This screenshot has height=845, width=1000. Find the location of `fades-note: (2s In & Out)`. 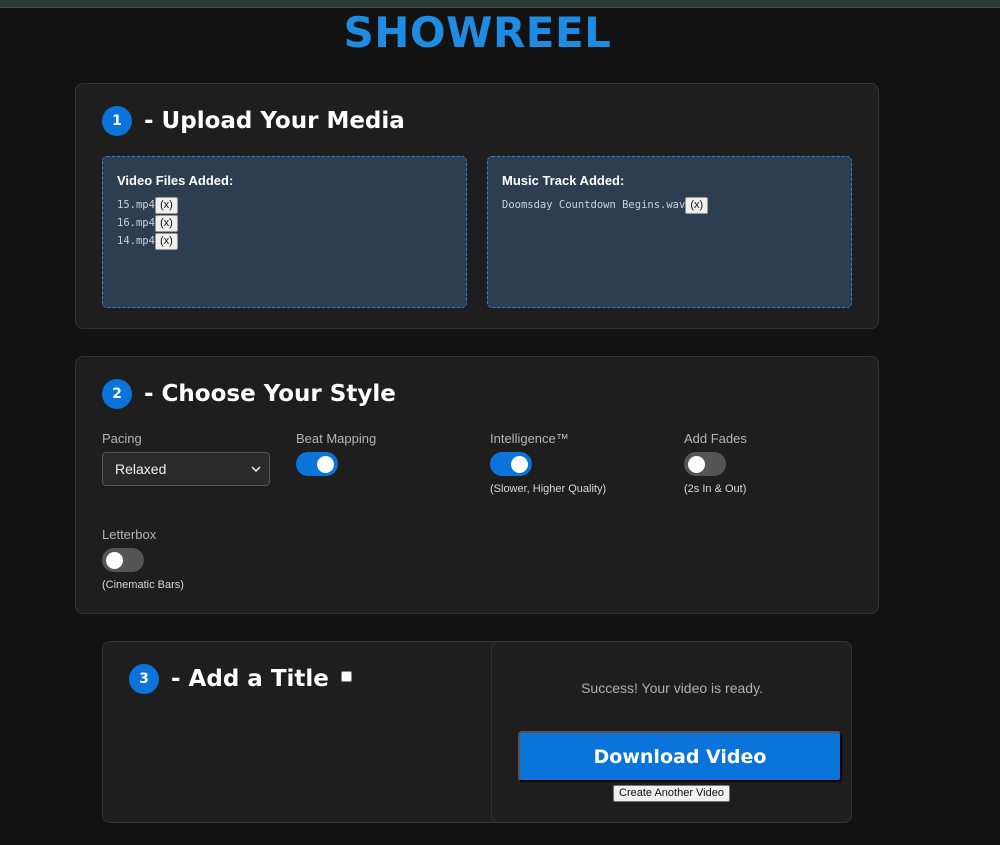

fades-note: (2s In & Out) is located at coordinates (715, 489).